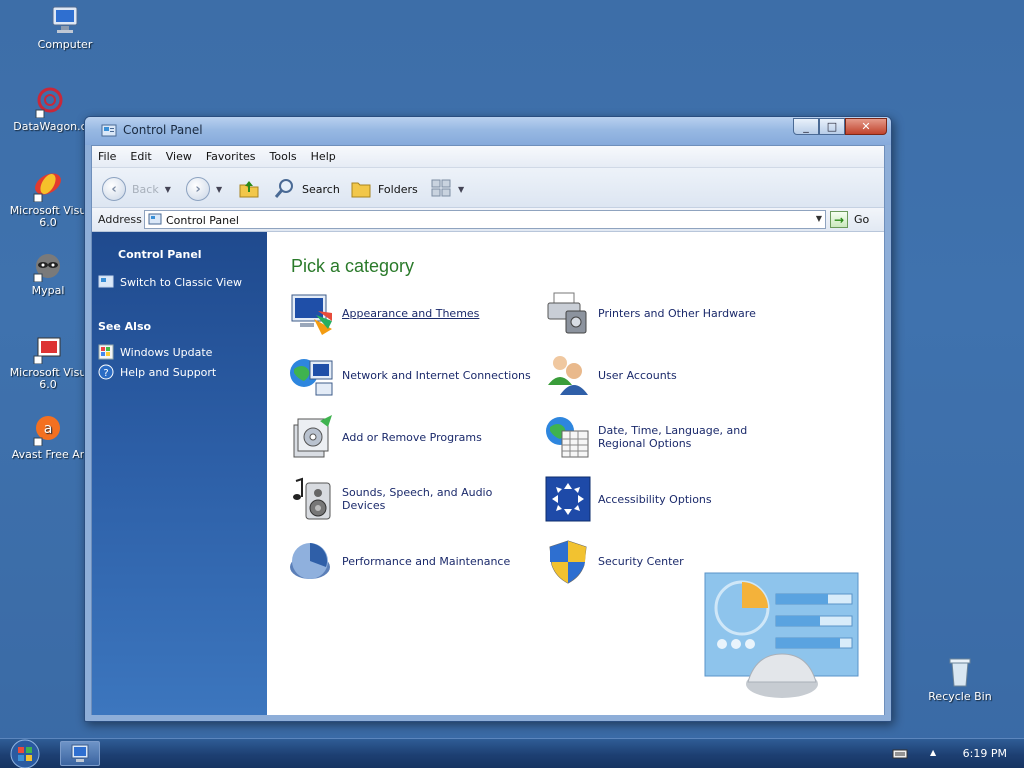 This screenshot has width=1024, height=768. What do you see at coordinates (170, 282) in the screenshot?
I see `switch-classic-view-link: Switch to Classic View` at bounding box center [170, 282].